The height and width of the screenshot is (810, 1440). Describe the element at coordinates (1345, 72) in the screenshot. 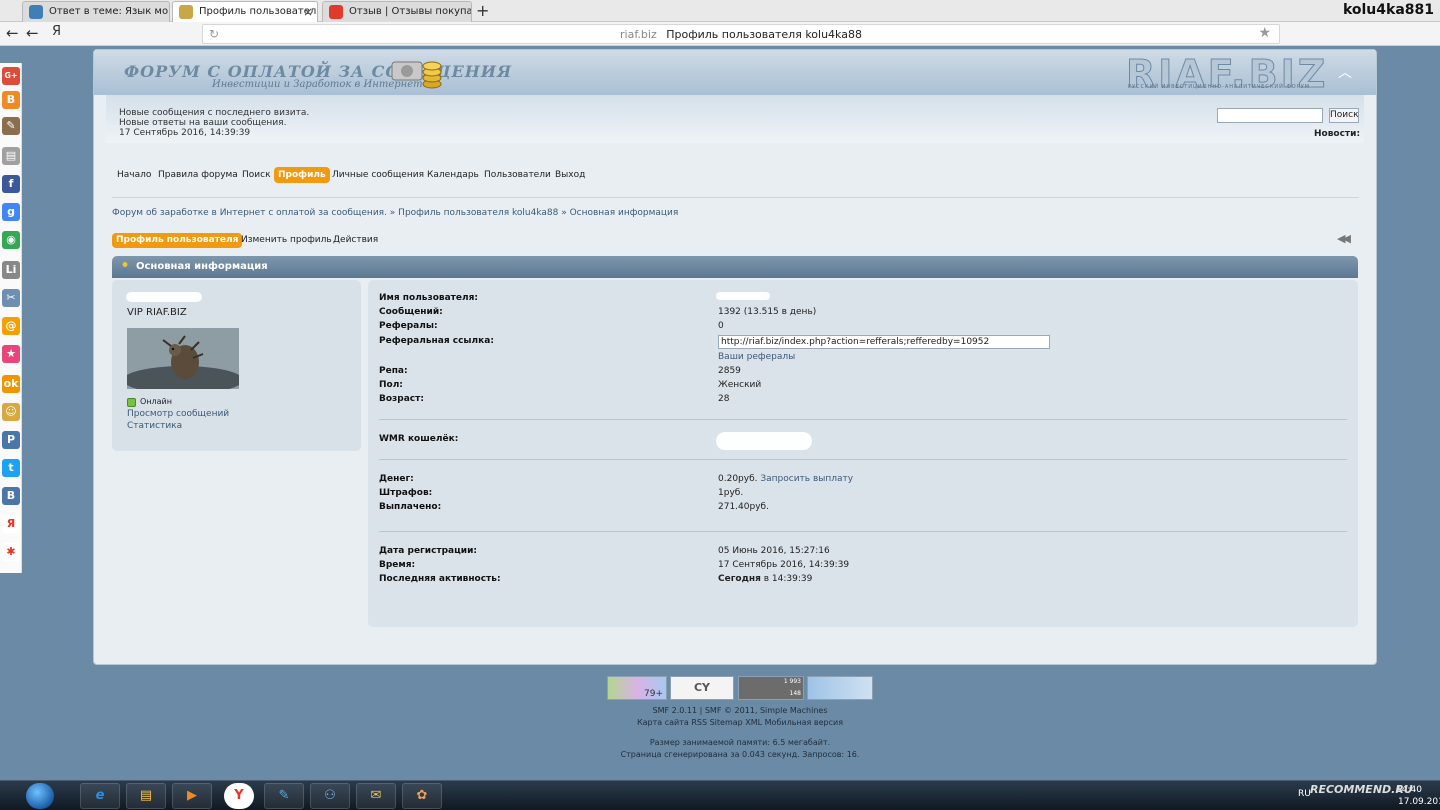

I see `collapse-chevron-icon: ︿` at that location.